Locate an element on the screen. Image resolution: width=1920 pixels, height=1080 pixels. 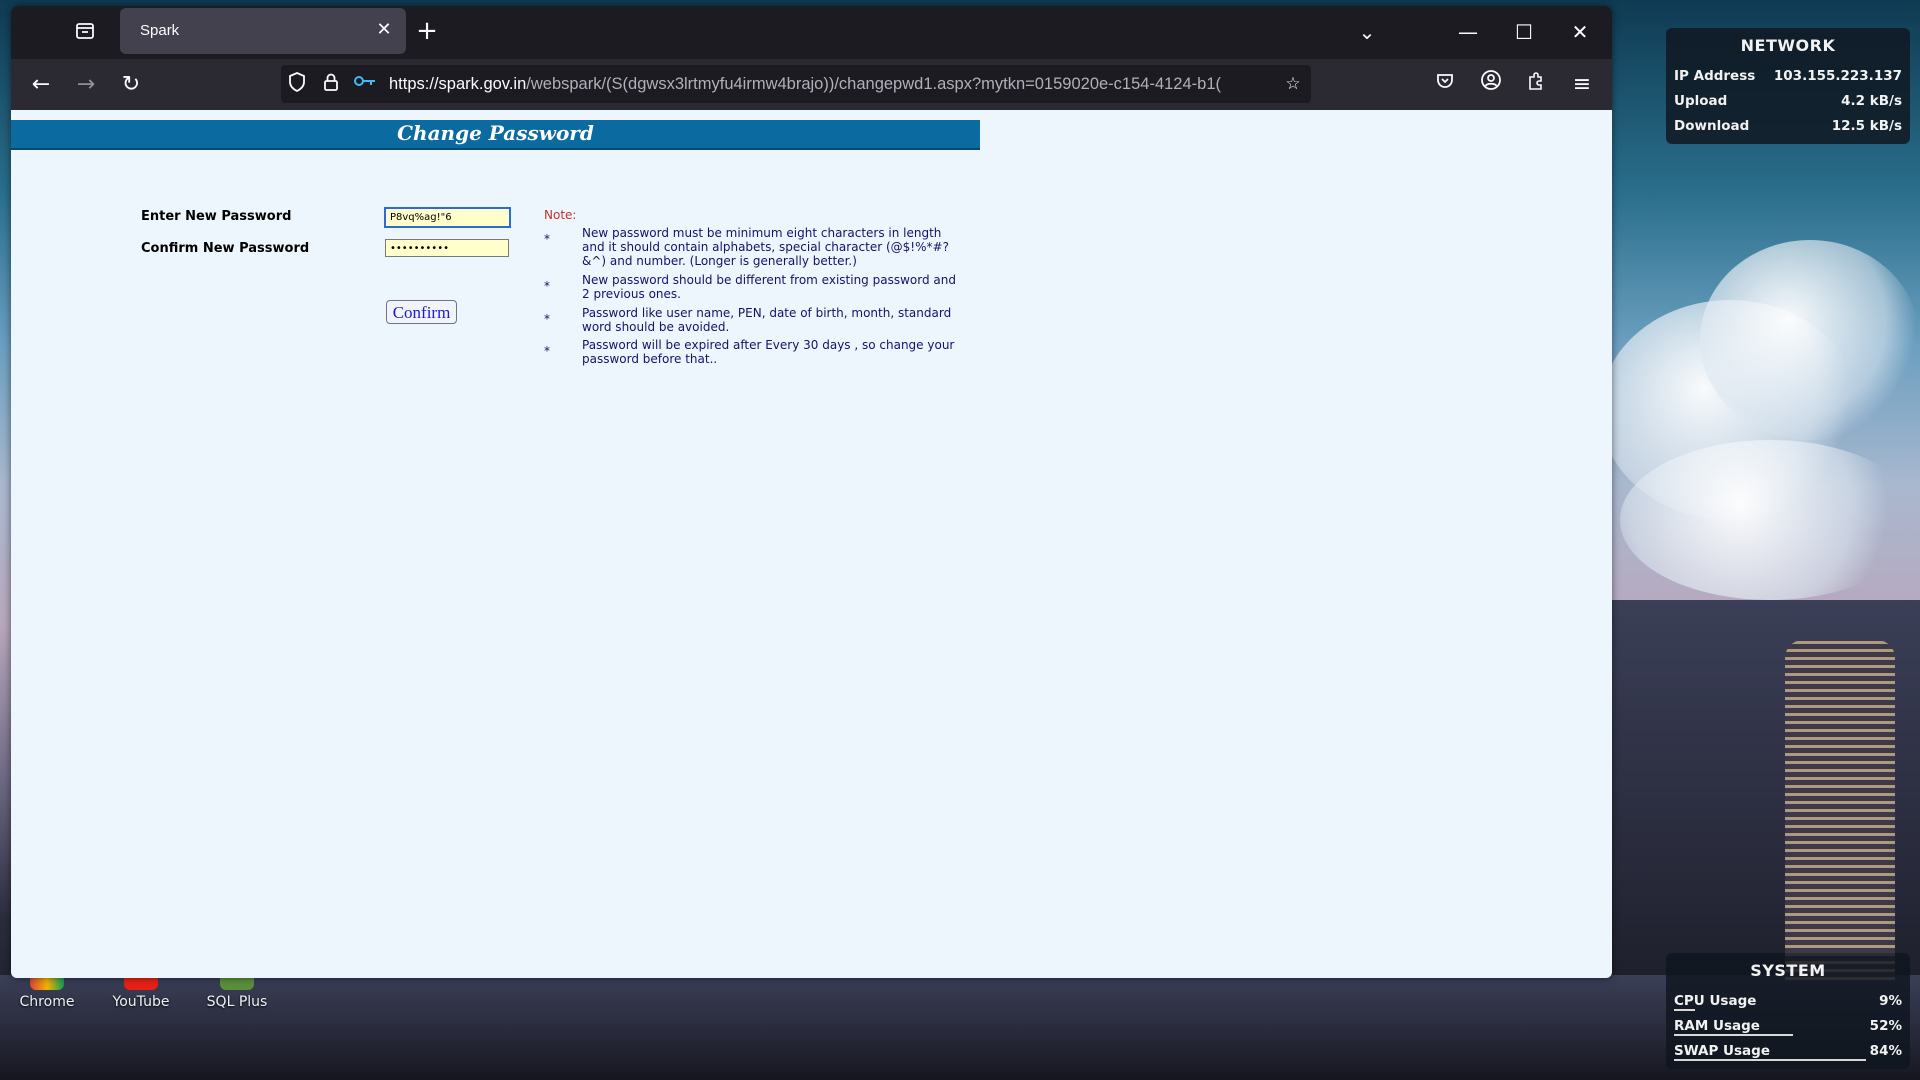
key-icon is located at coordinates (365, 84).